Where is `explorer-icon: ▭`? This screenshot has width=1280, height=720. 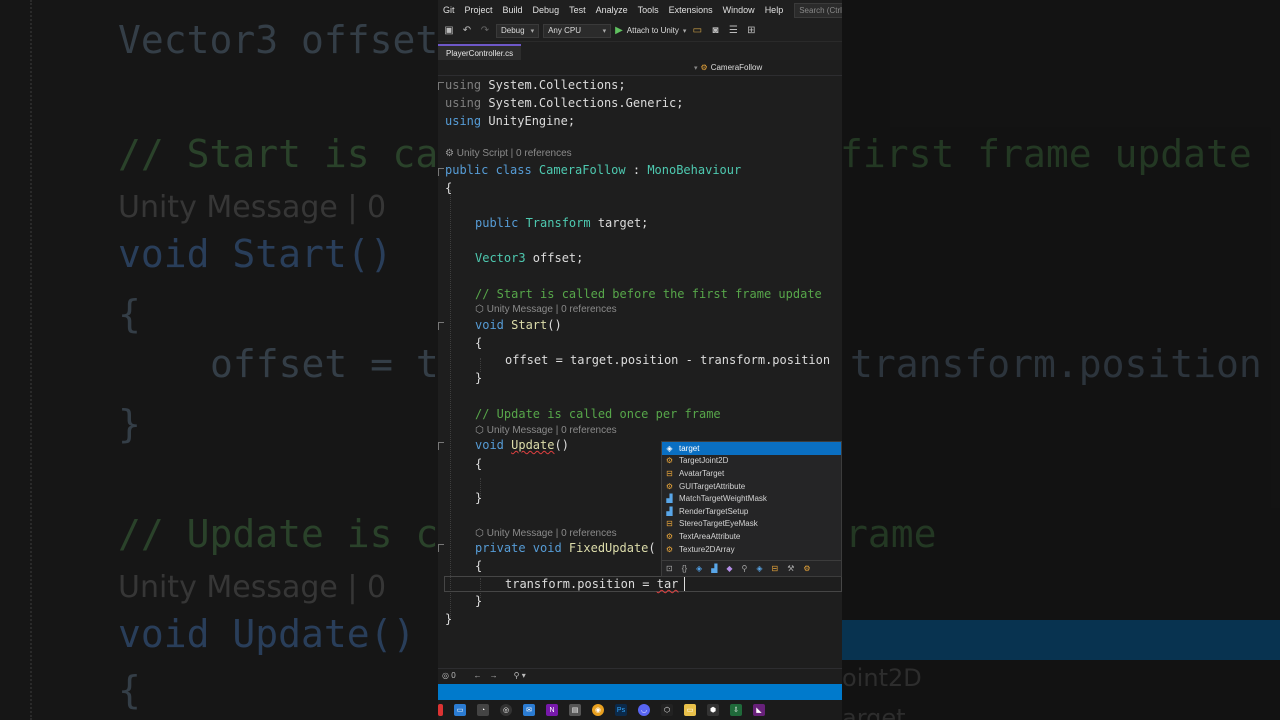 explorer-icon: ▭ is located at coordinates (690, 710).